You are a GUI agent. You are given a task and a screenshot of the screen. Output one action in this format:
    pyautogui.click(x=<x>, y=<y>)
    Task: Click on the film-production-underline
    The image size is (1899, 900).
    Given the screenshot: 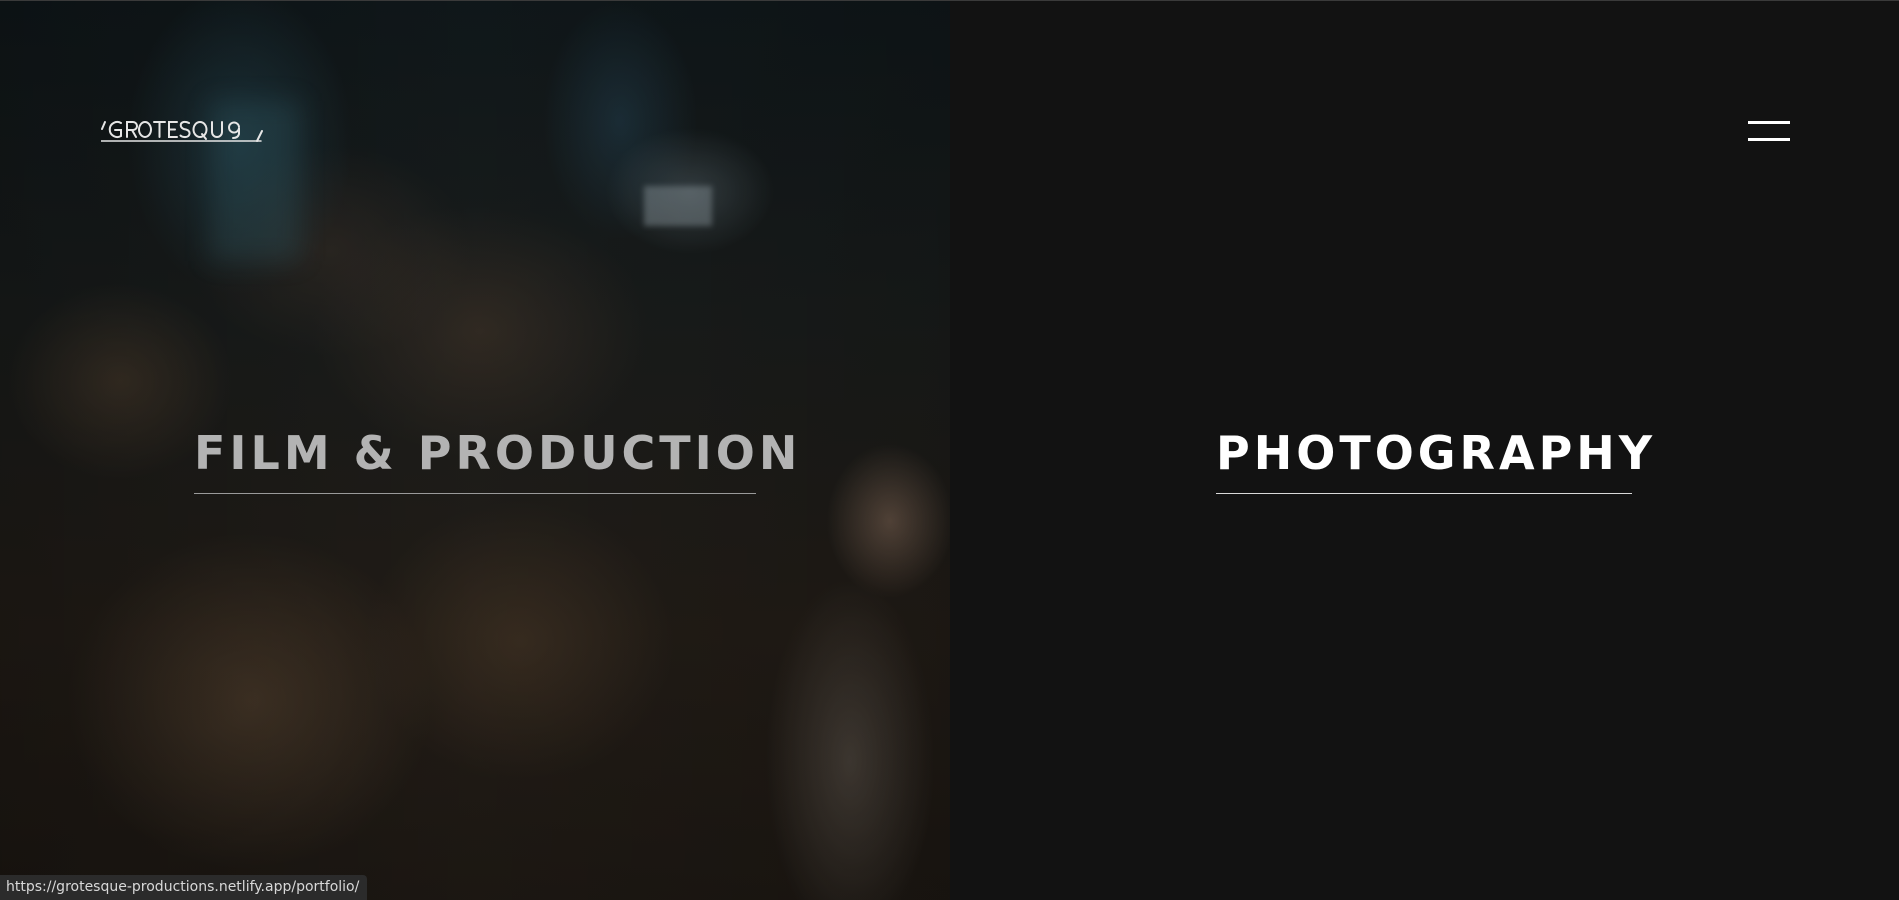 What is the action you would take?
    pyautogui.click(x=475, y=493)
    